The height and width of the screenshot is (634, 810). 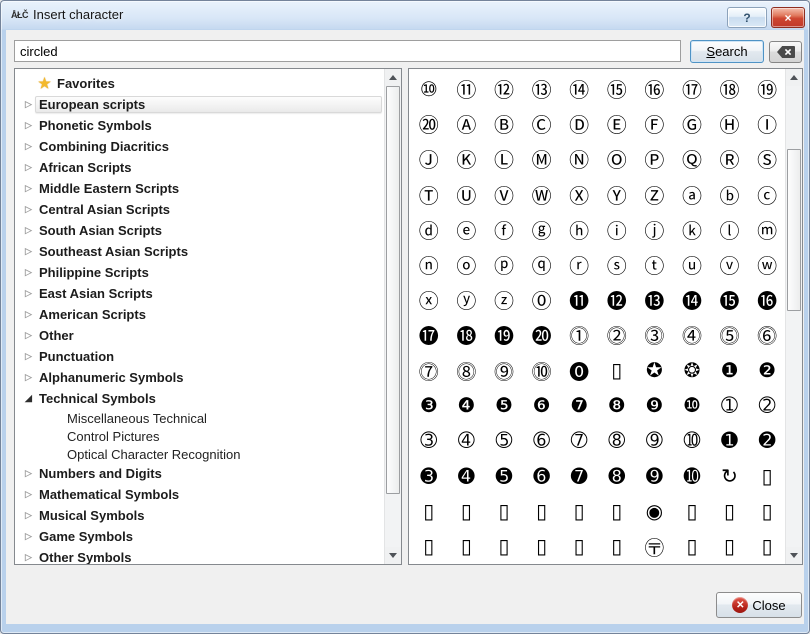 What do you see at coordinates (199, 104) in the screenshot?
I see `tree-item-european-scripts: ▷ European scripts` at bounding box center [199, 104].